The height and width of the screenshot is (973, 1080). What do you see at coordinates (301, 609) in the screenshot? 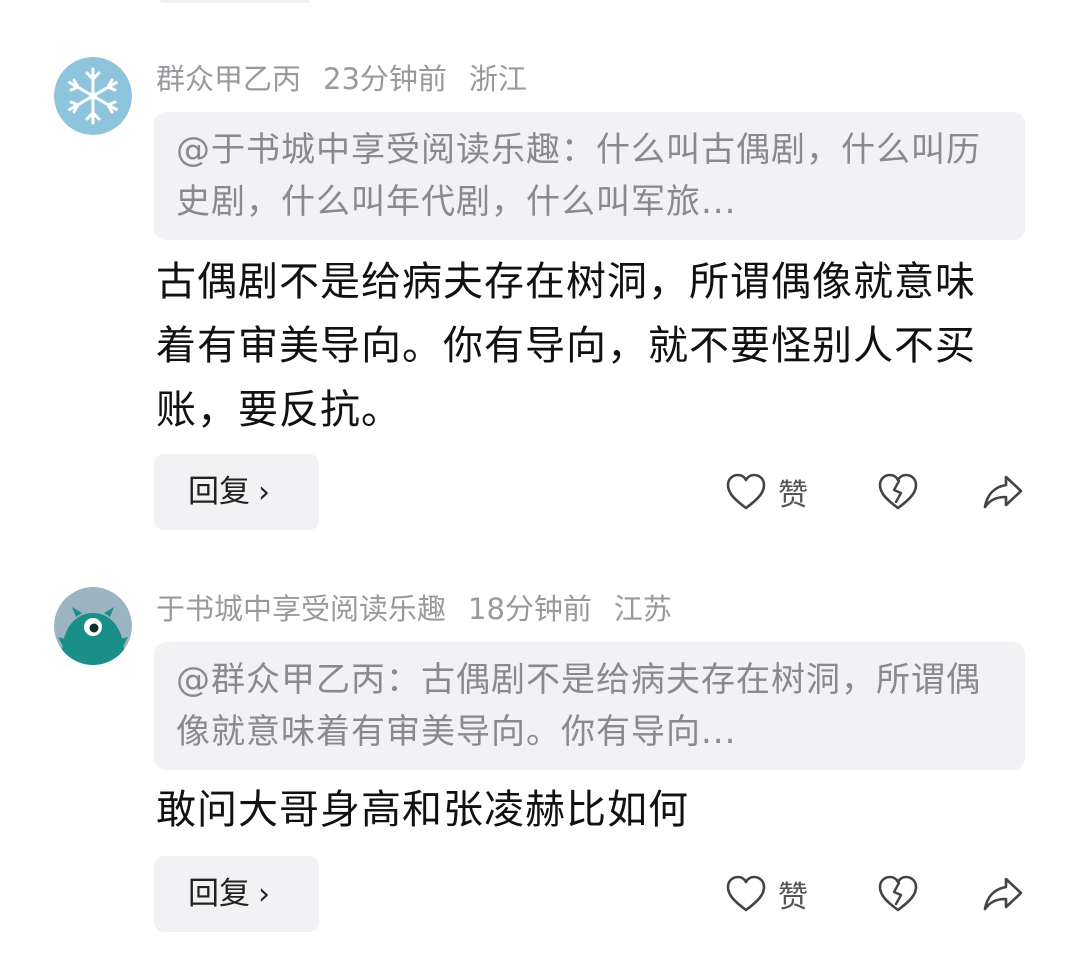
I see `username: 于书城中享受阅读乐趣` at bounding box center [301, 609].